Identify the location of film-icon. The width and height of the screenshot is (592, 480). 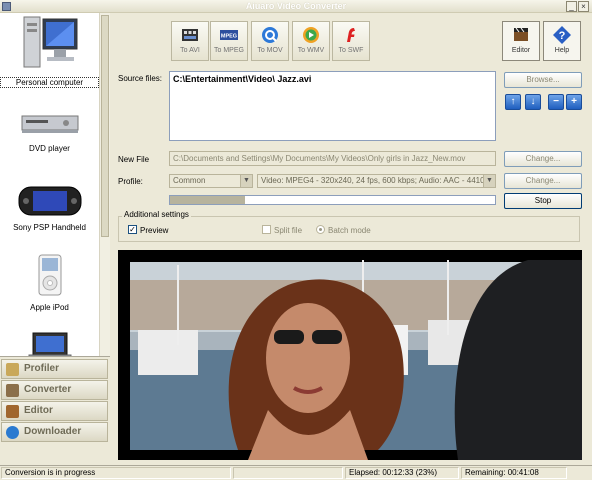
(190, 35).